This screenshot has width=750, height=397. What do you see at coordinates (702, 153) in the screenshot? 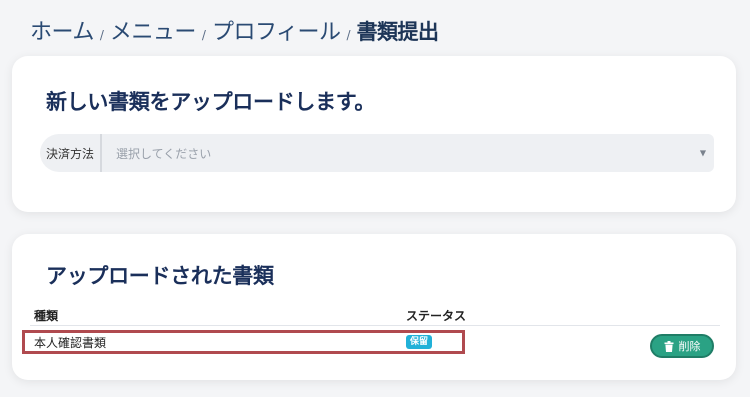
I see `chevron-down-icon: ▼` at bounding box center [702, 153].